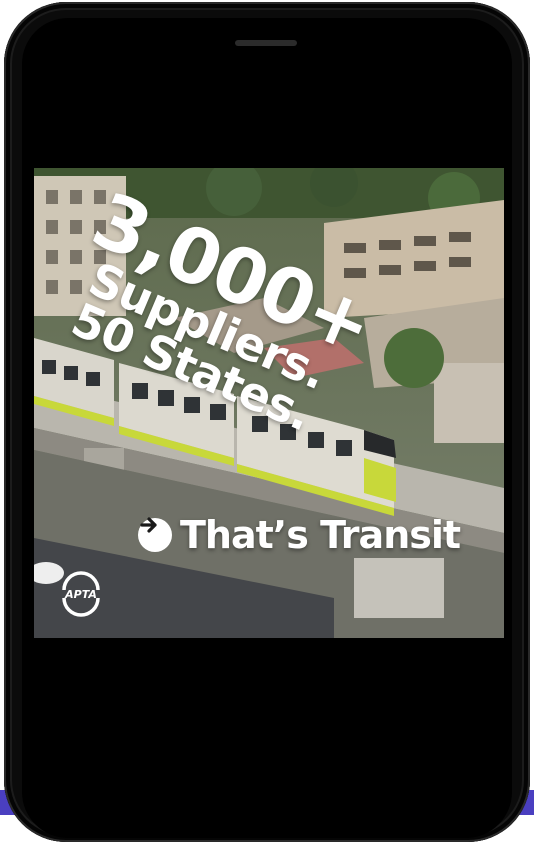  What do you see at coordinates (320, 535) in the screenshot?
I see `tagline-text: That’s Transit` at bounding box center [320, 535].